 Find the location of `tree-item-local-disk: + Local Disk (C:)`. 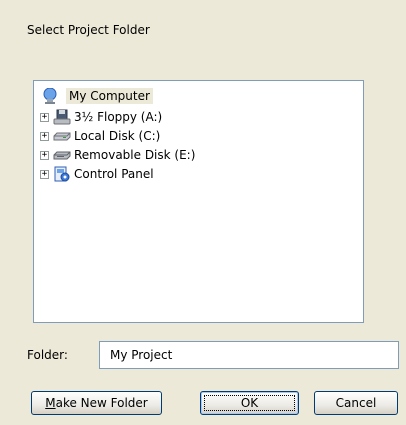

tree-item-local-disk: + Local Disk (C:) is located at coordinates (100, 136).